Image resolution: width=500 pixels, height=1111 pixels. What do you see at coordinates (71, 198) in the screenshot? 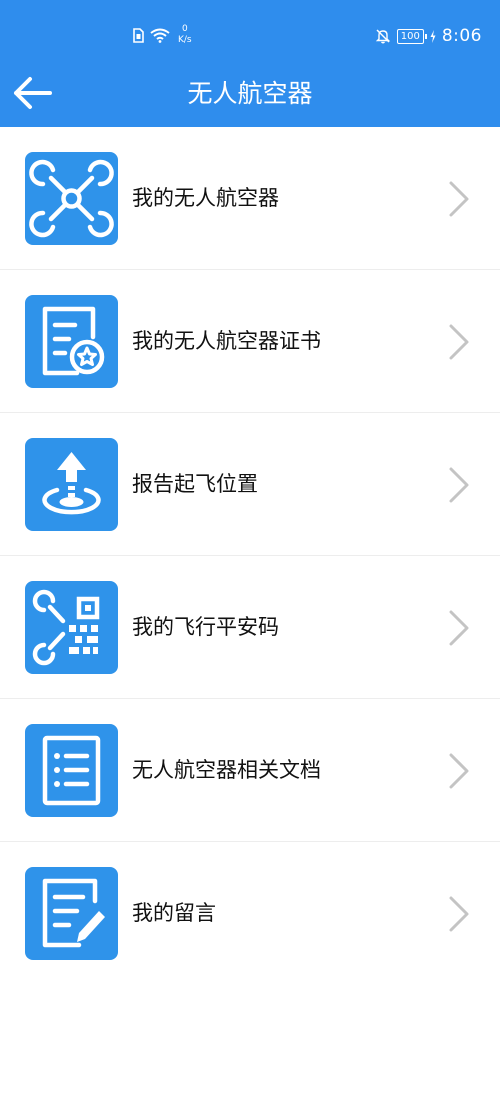
I see `drone-icon` at bounding box center [71, 198].